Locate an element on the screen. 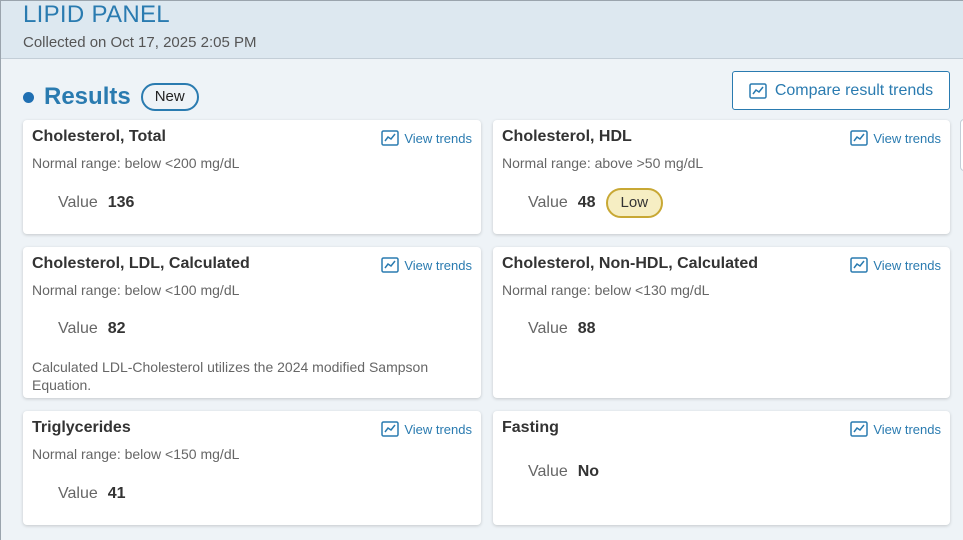 This screenshot has width=963, height=540. result-value: 41 is located at coordinates (116, 493).